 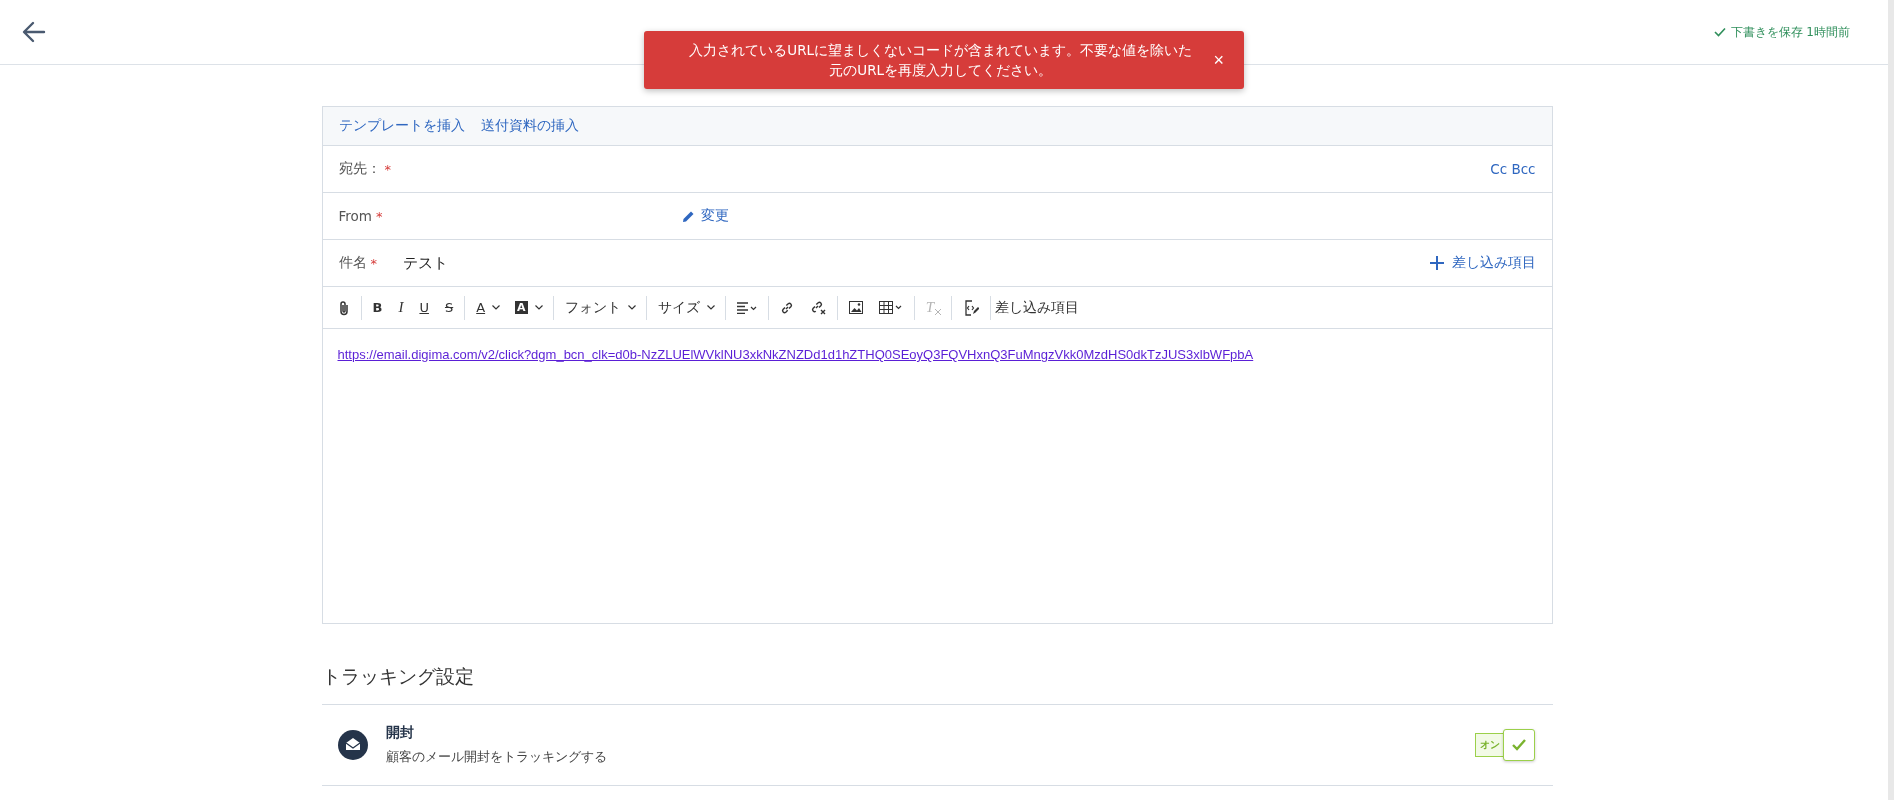 What do you see at coordinates (401, 126) in the screenshot?
I see `insert-link: テンプレートを挿入` at bounding box center [401, 126].